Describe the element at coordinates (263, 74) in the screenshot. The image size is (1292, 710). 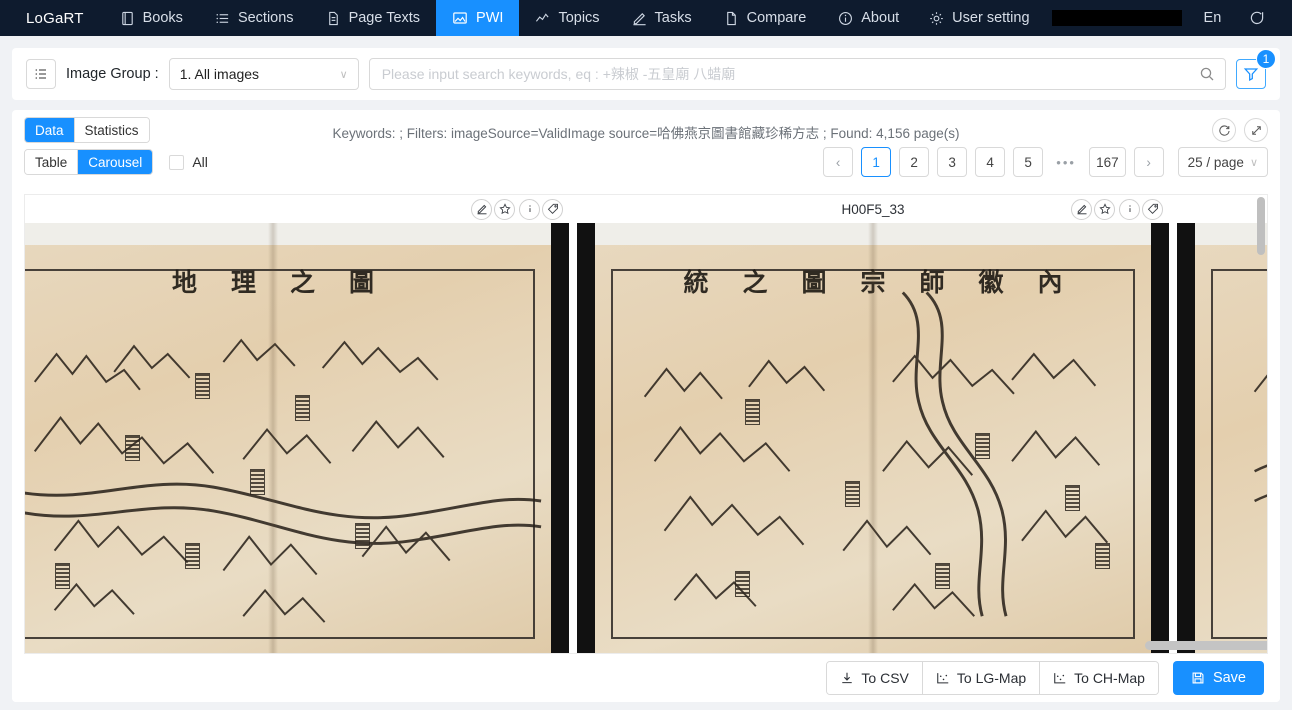
I see `image-group-select: 1. All images ∨` at that location.